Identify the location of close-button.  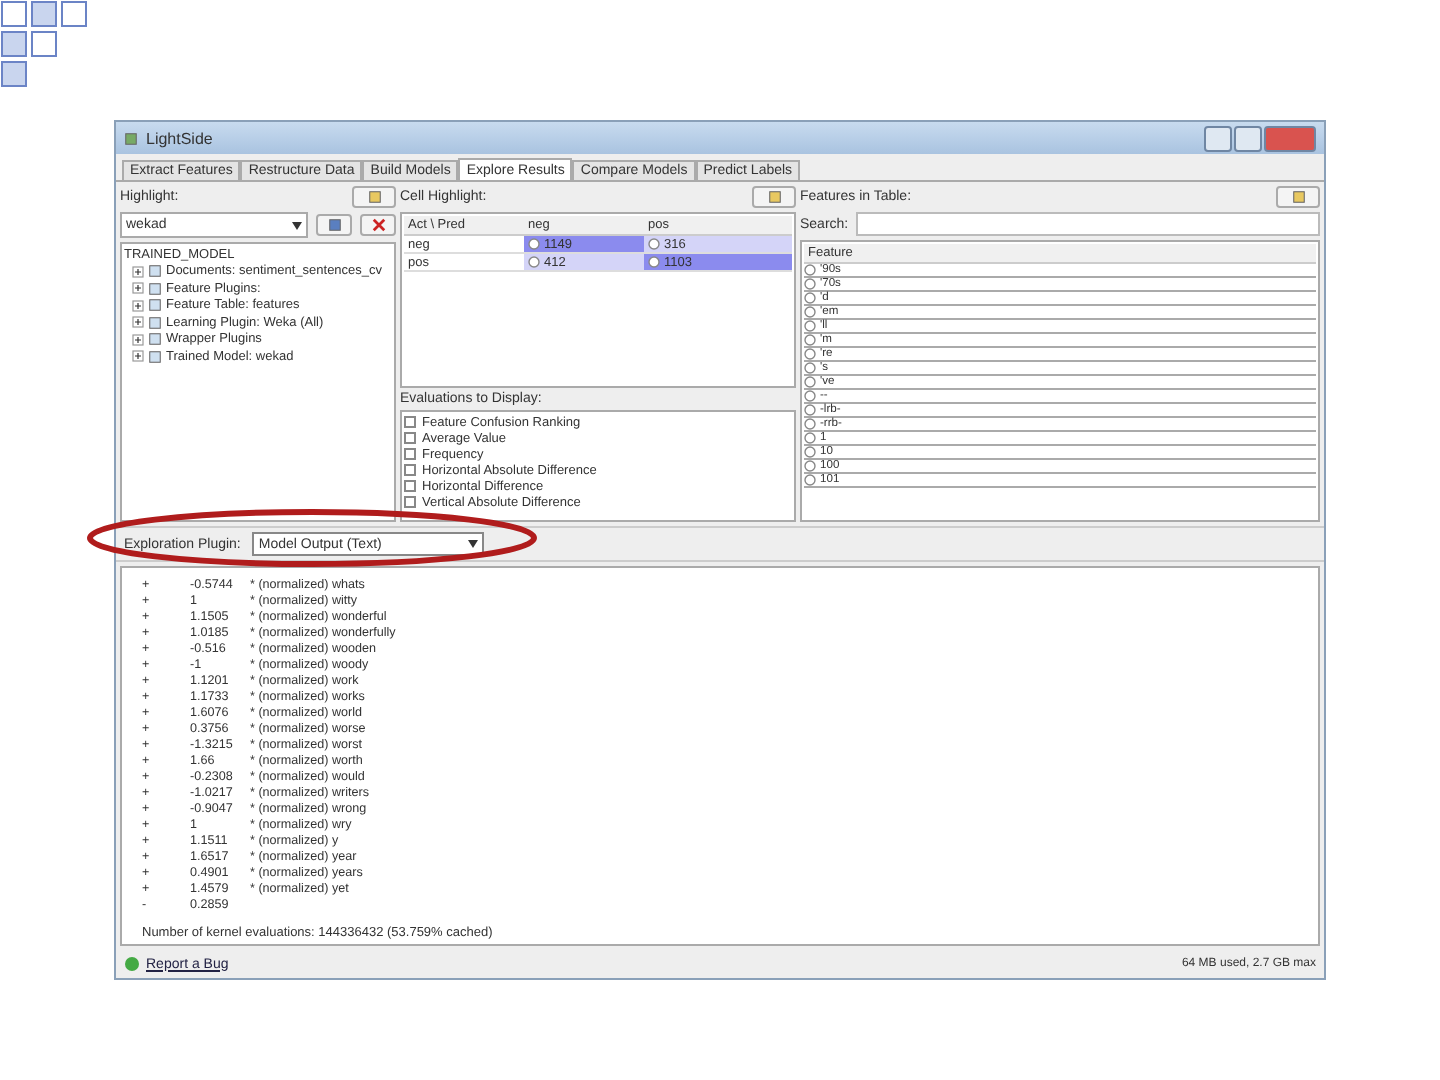
(1290, 138).